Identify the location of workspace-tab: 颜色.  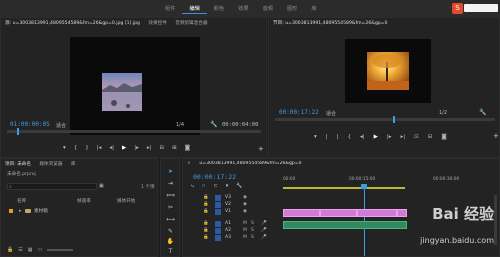
(219, 9).